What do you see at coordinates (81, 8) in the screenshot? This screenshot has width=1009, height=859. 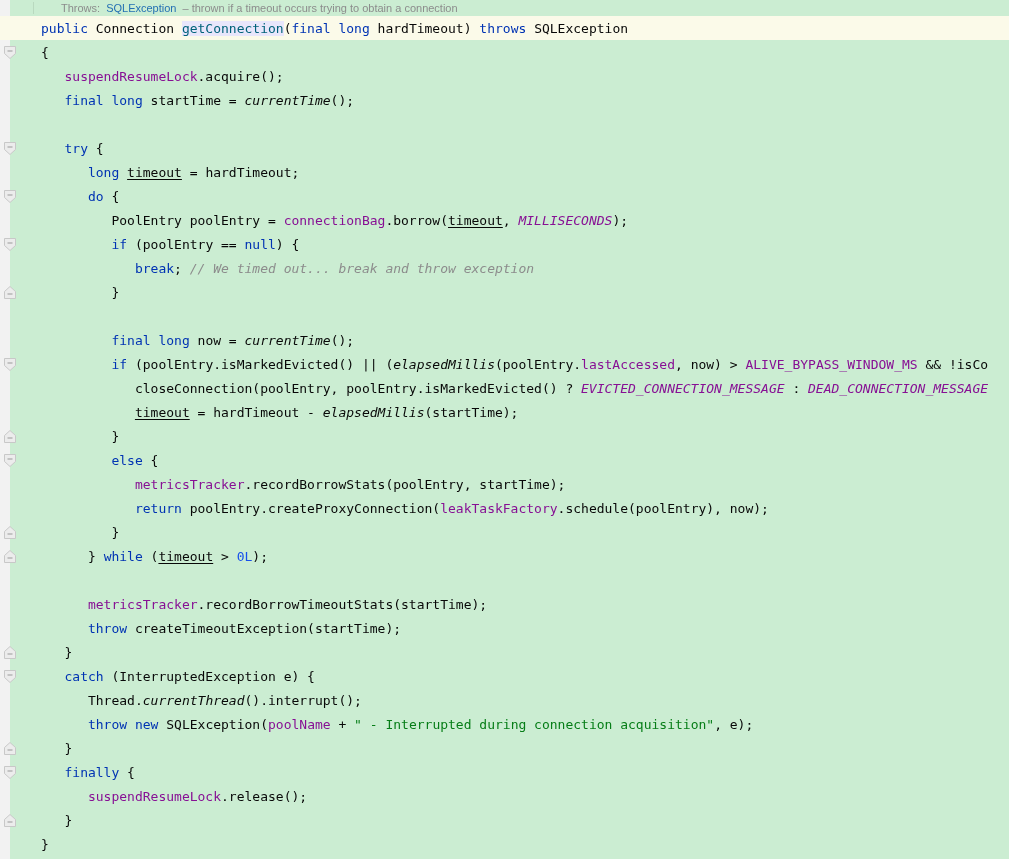 I see `doc-label: Throws:` at bounding box center [81, 8].